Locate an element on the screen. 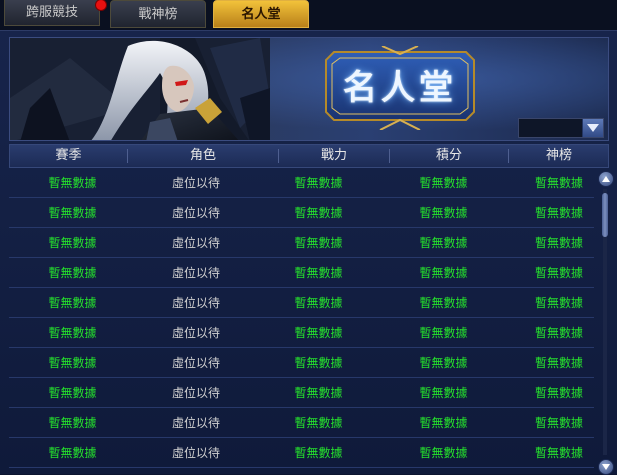  table-scrollbar is located at coordinates (605, 323).